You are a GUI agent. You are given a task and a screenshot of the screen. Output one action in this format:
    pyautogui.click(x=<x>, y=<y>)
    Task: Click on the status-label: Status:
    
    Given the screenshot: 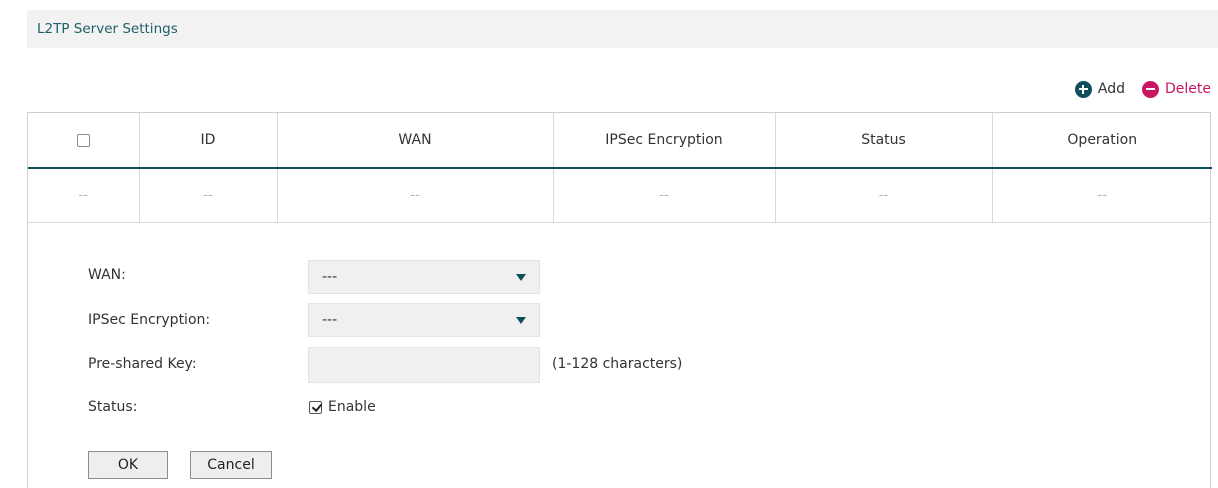 What is the action you would take?
    pyautogui.click(x=113, y=407)
    